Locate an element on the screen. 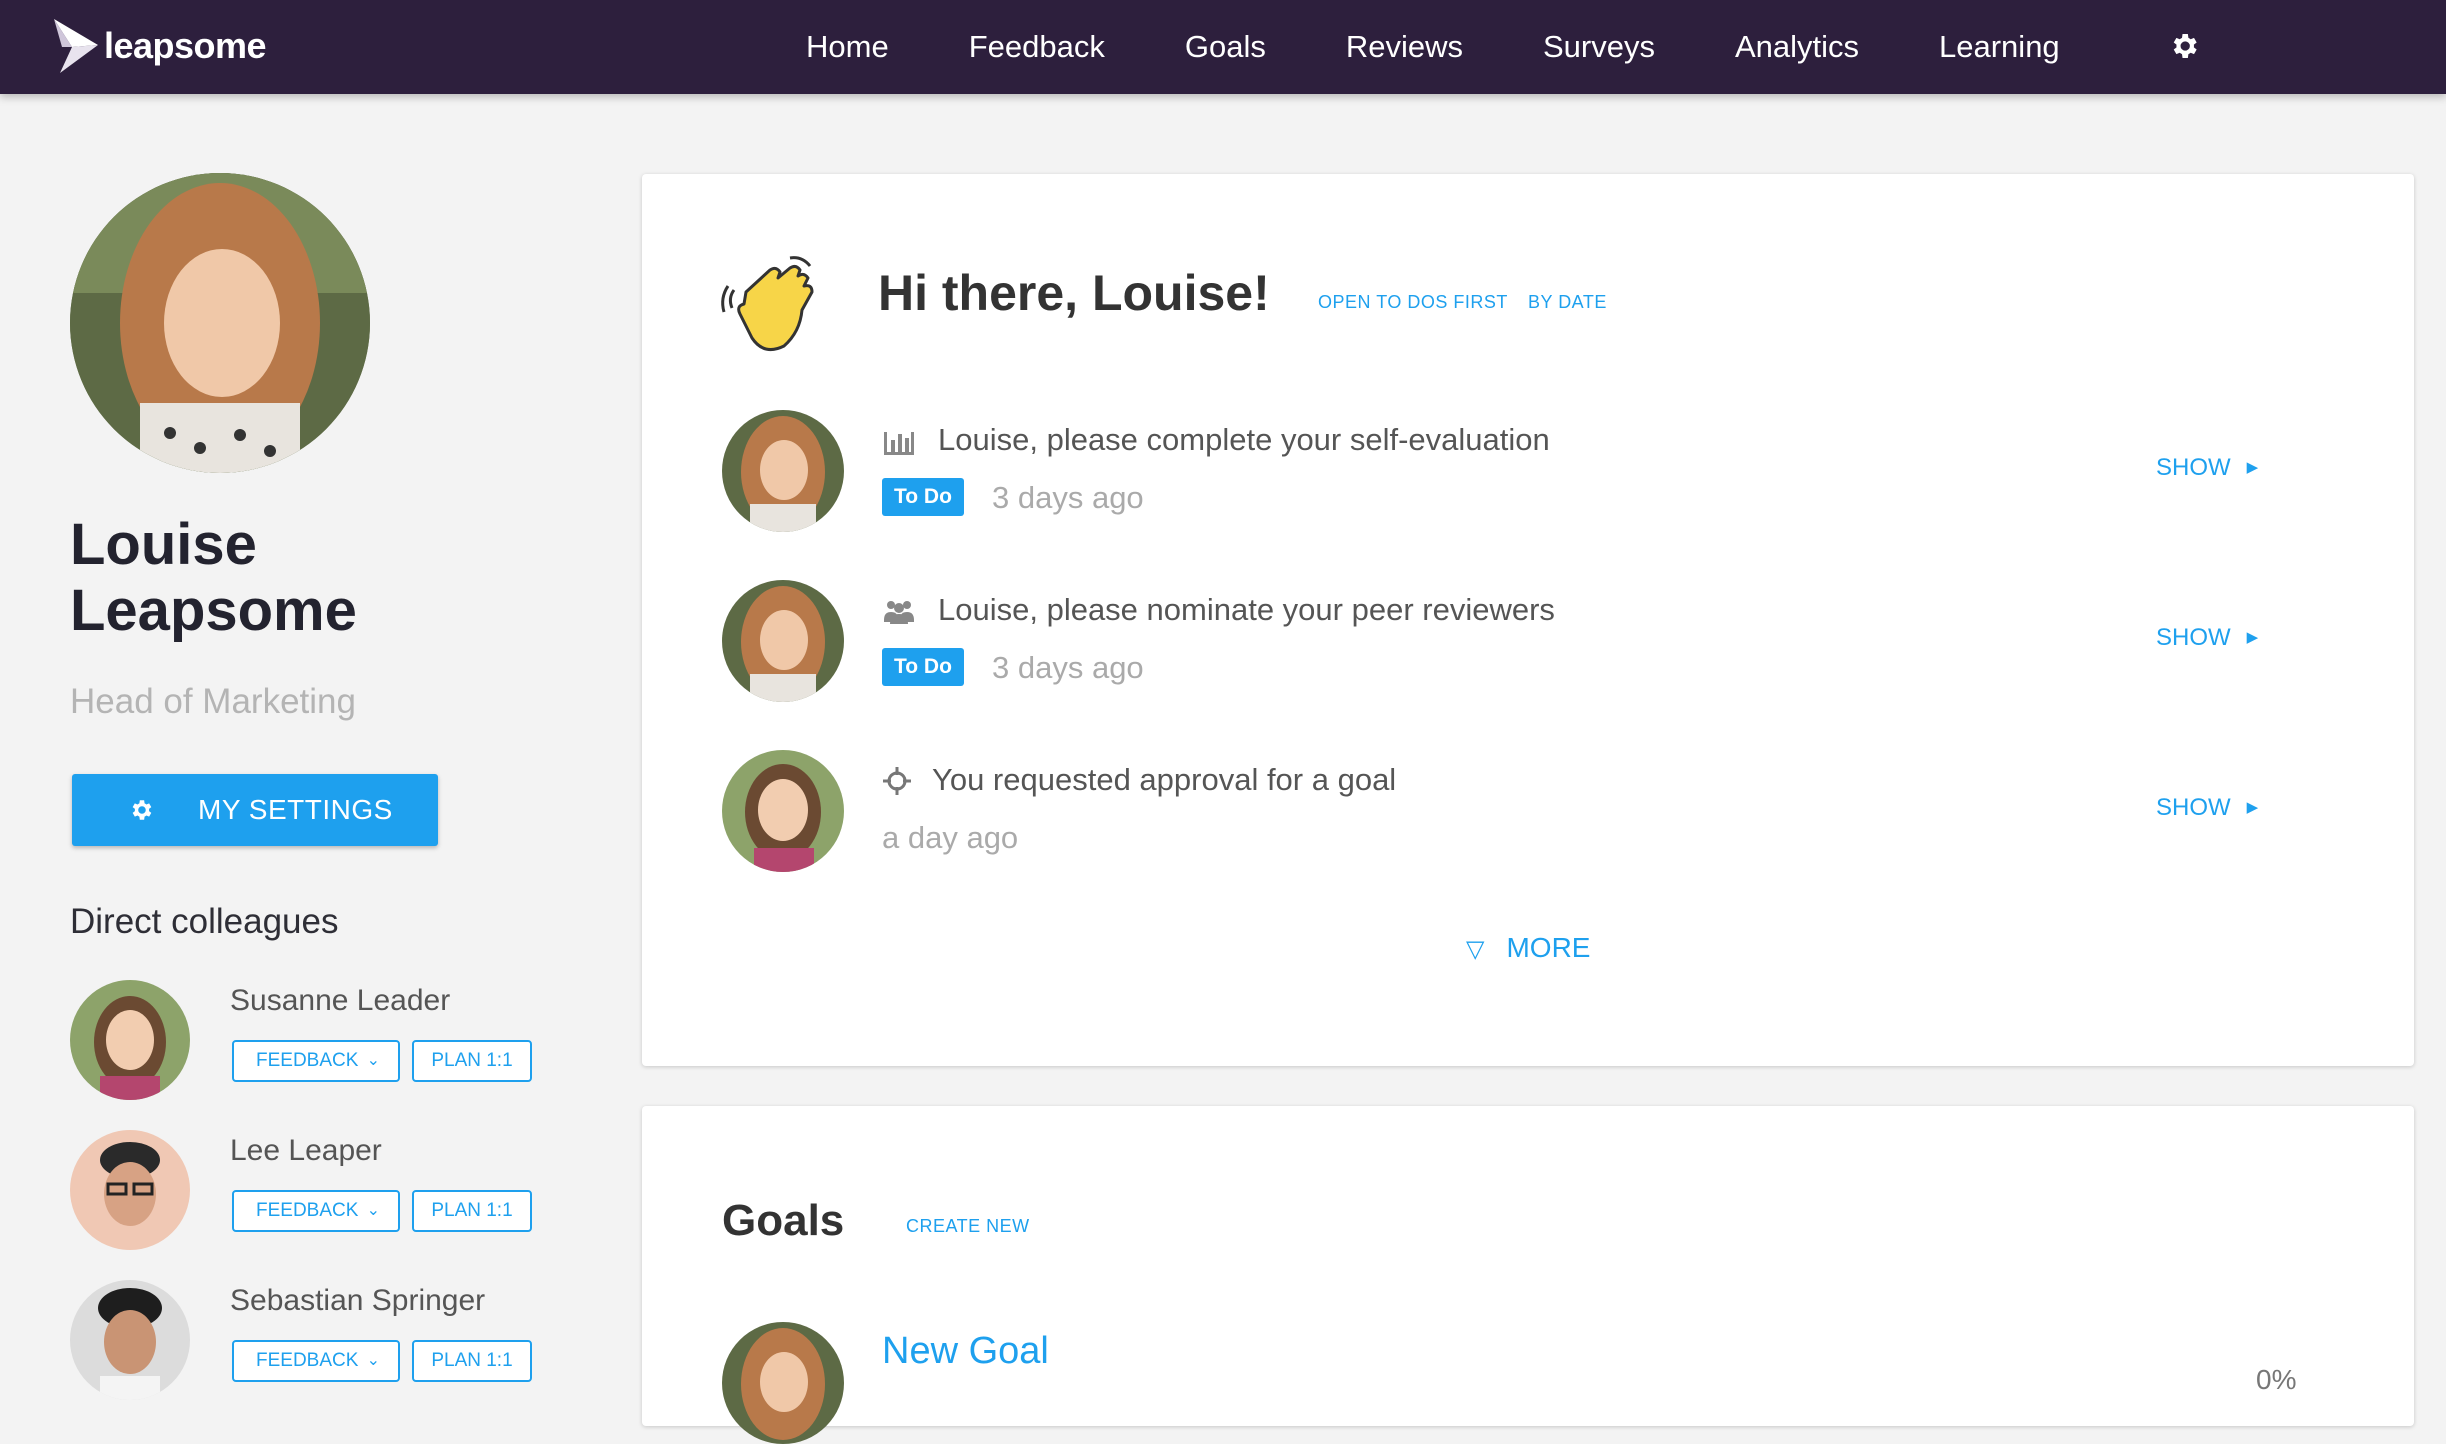  more-label: MORE is located at coordinates (1548, 947).